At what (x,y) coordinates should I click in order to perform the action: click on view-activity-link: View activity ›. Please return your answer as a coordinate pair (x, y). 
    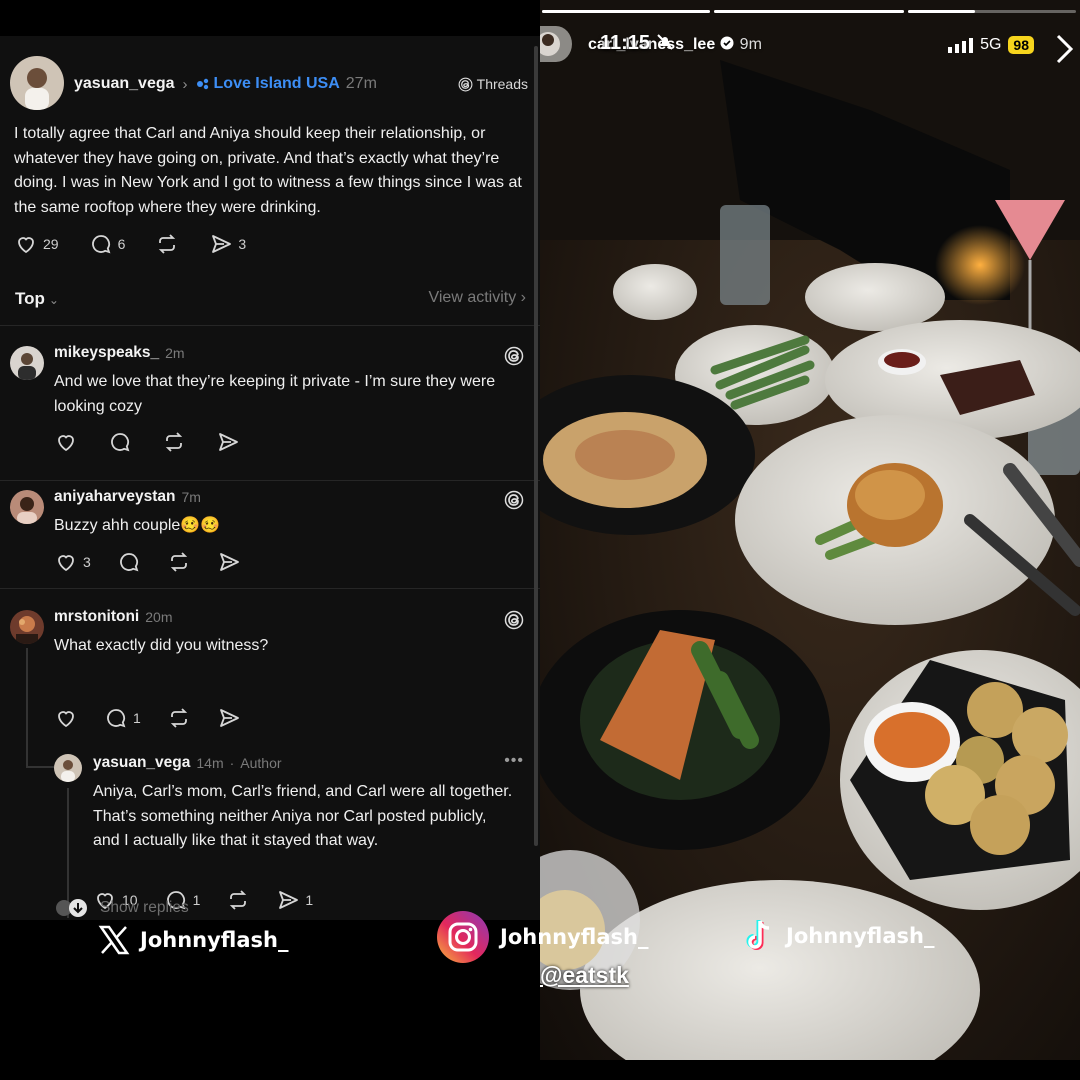
    Looking at the image, I should click on (477, 298).